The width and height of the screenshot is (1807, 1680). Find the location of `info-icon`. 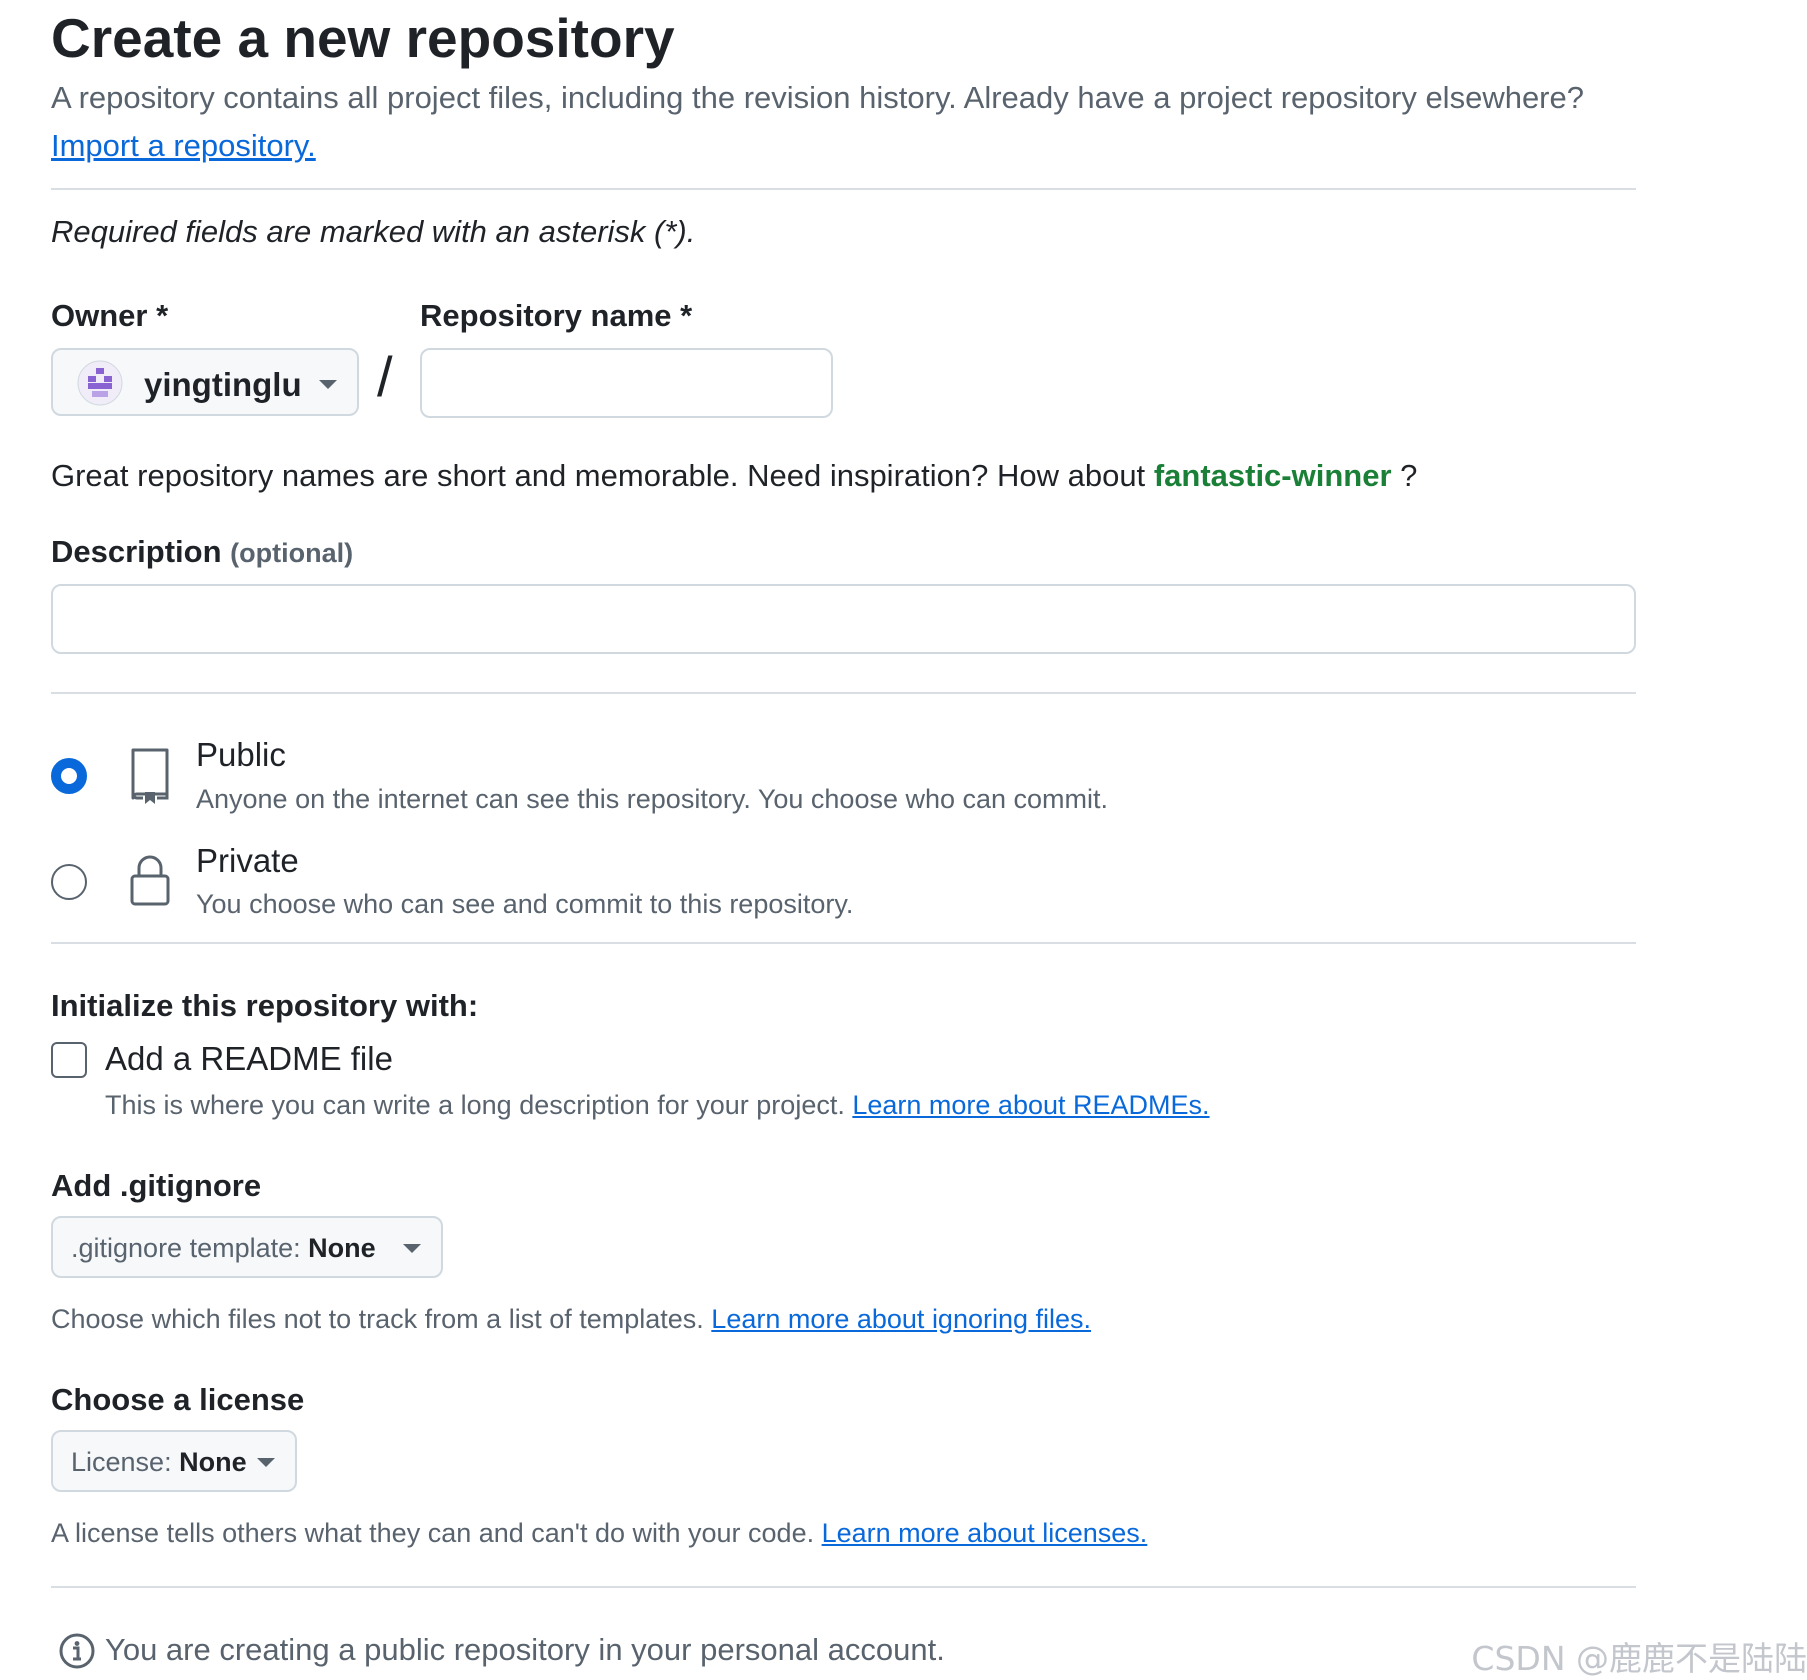

info-icon is located at coordinates (77, 1651).